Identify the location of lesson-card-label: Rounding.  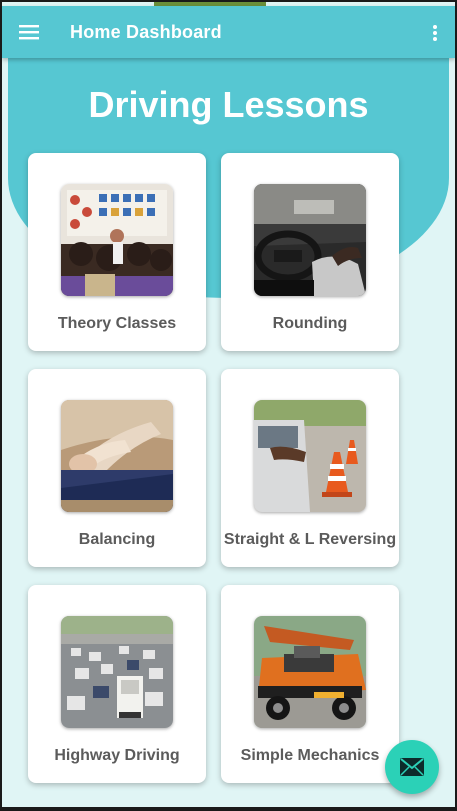
(310, 323).